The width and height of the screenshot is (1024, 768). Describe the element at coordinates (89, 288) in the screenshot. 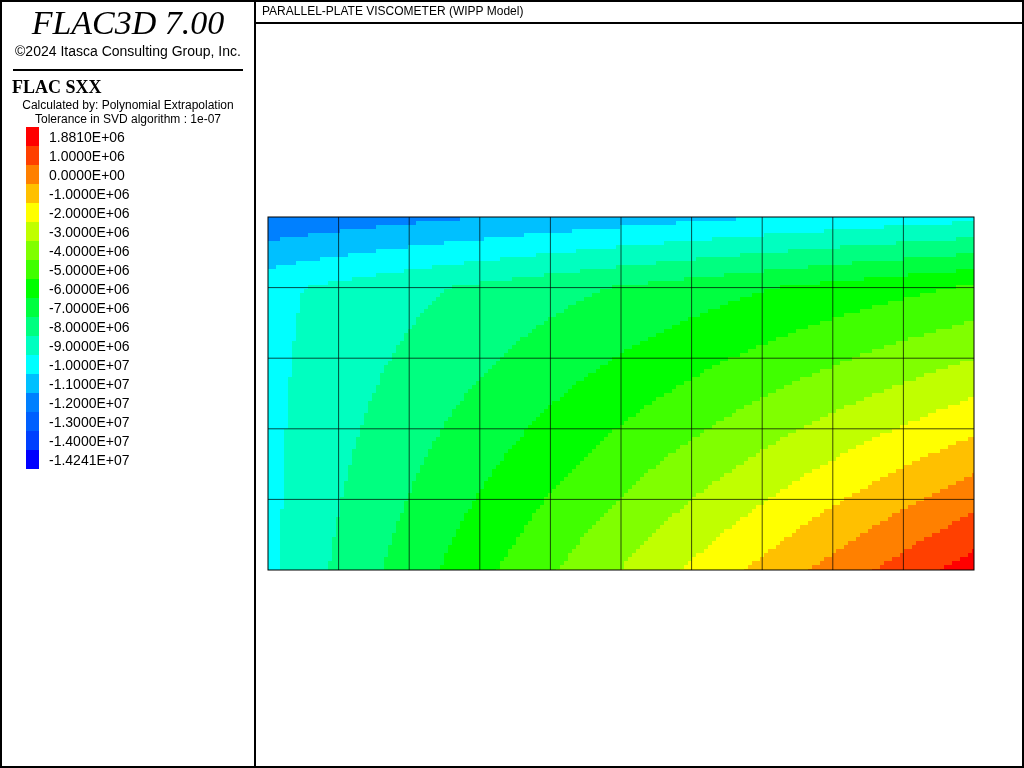

I see `legend-label: -6.0000E+06` at that location.